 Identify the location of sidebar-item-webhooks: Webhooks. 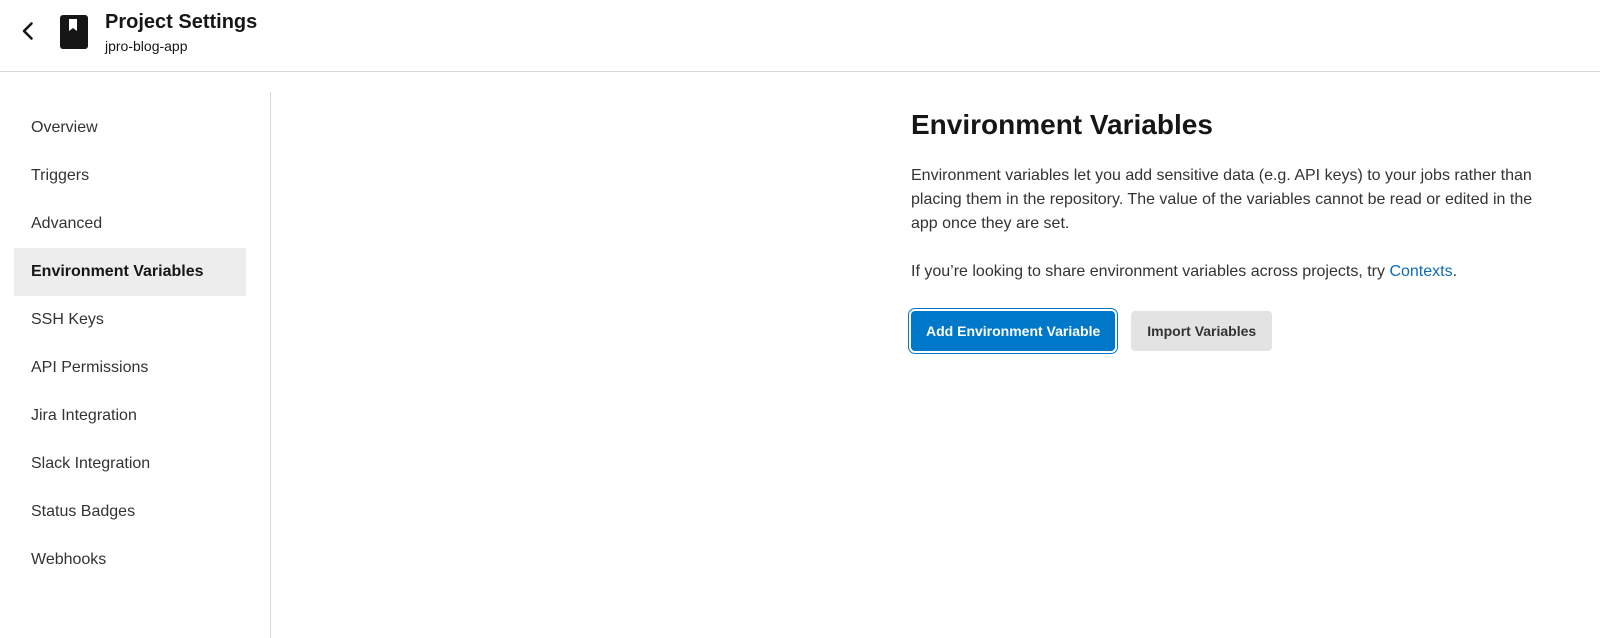
(130, 560).